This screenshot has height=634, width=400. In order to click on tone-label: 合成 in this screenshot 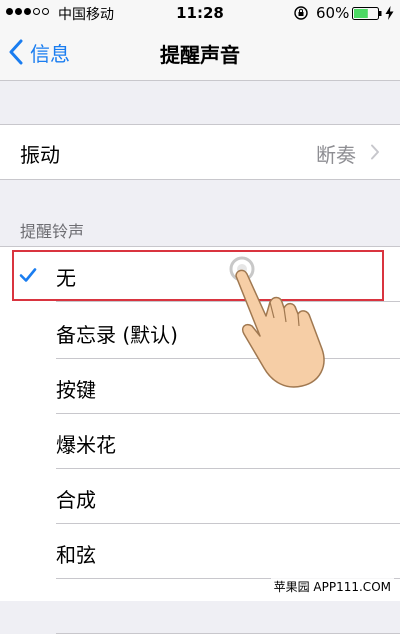, I will do `click(76, 500)`.